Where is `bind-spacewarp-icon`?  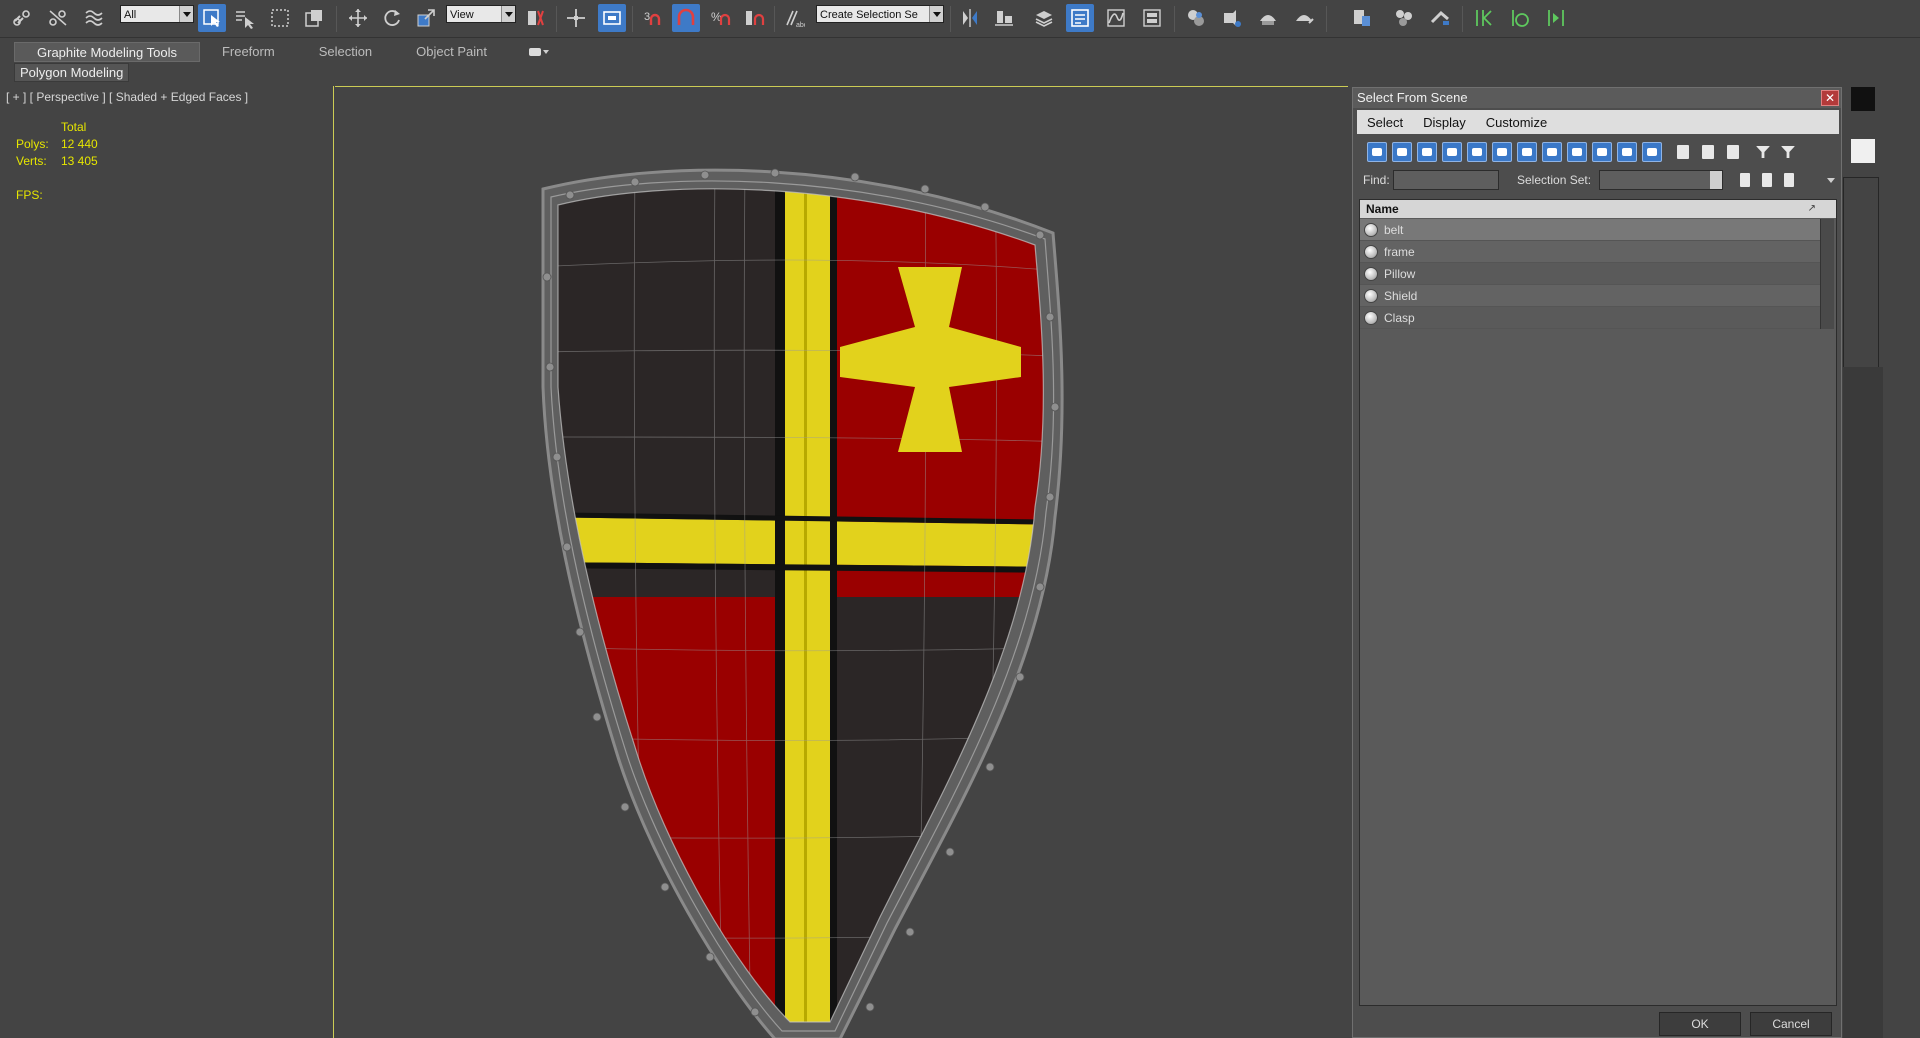
bind-spacewarp-icon is located at coordinates (94, 18).